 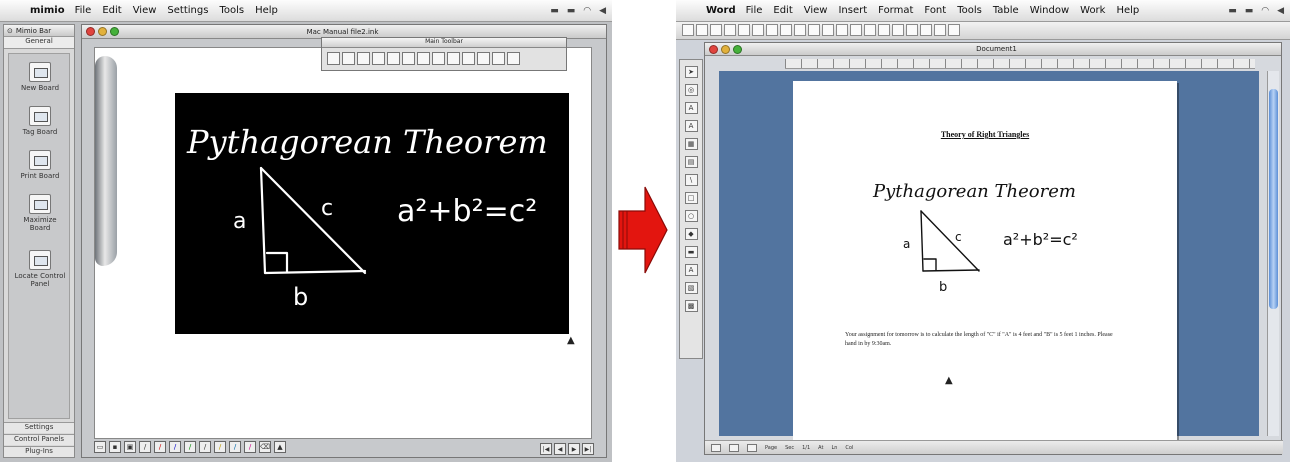 I want to click on menu-work: Work, so click(x=1092, y=10).